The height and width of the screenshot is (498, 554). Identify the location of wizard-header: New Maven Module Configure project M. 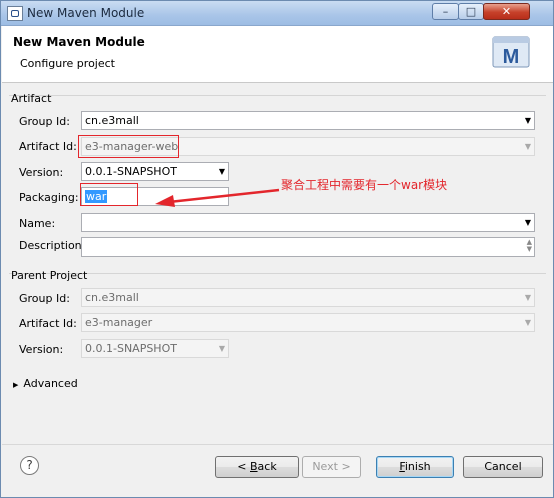
(277, 54).